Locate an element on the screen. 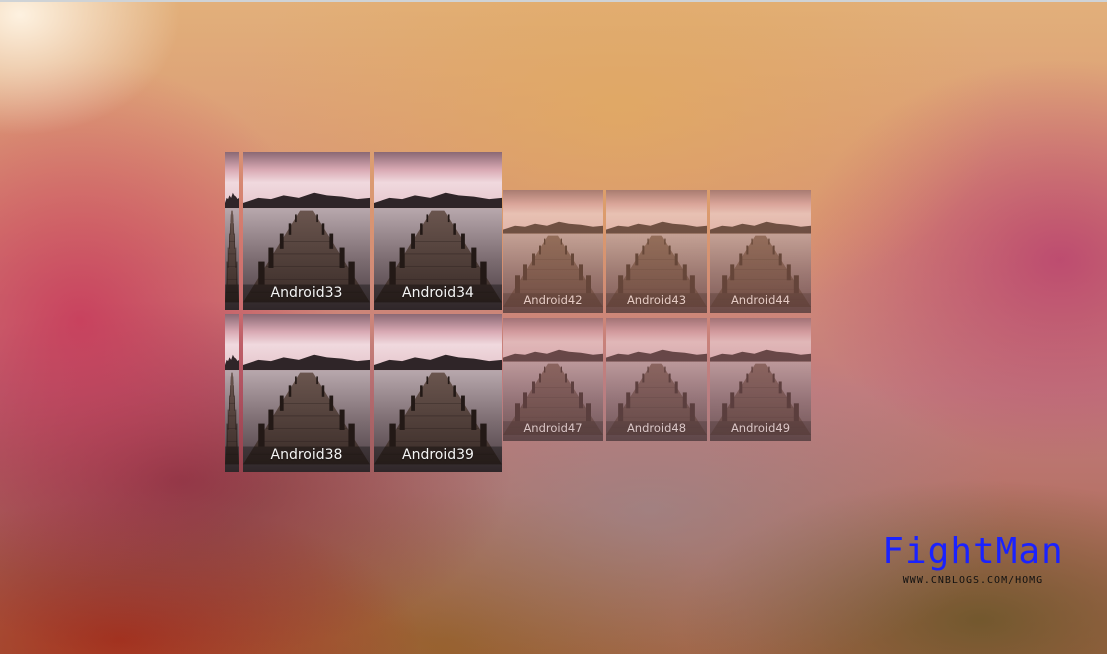 Image resolution: width=1107 pixels, height=654 pixels. gallery-tile: Android38 is located at coordinates (306, 393).